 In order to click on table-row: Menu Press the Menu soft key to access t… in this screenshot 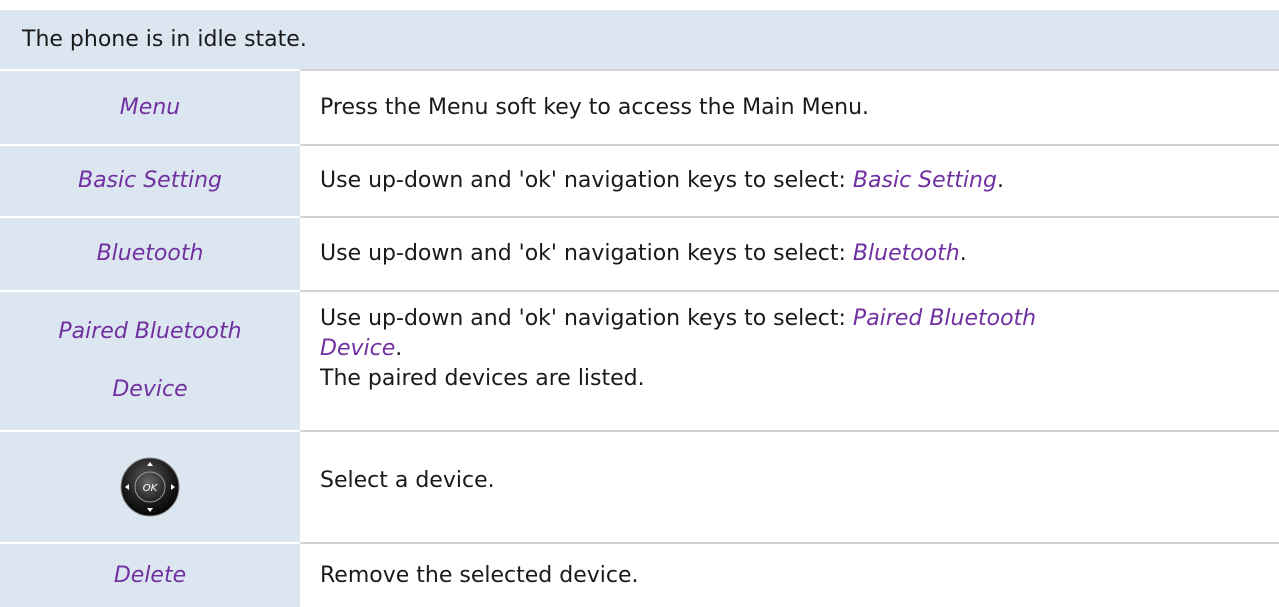, I will do `click(639, 106)`.